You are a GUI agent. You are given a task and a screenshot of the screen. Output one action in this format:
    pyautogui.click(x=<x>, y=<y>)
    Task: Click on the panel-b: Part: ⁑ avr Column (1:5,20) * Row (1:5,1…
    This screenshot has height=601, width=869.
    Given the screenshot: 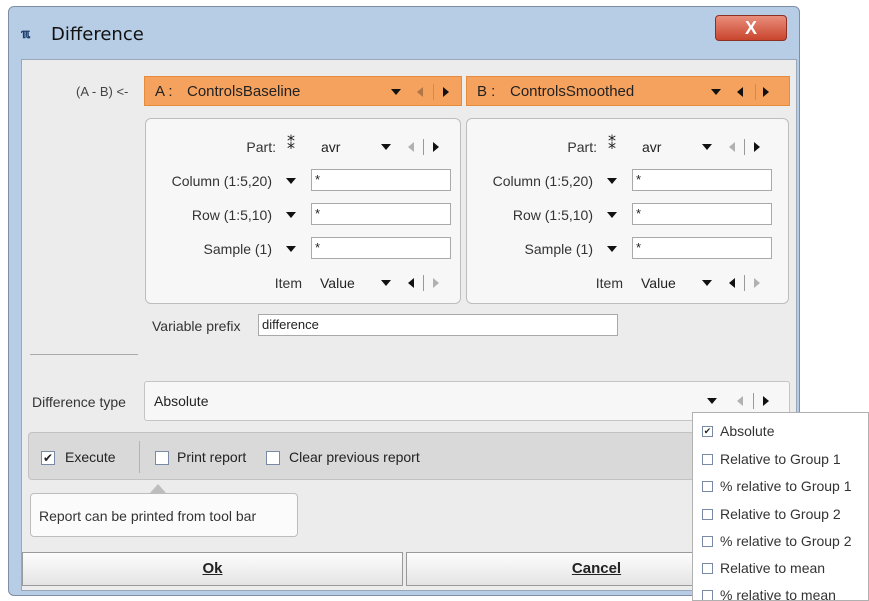 What is the action you would take?
    pyautogui.click(x=627, y=211)
    